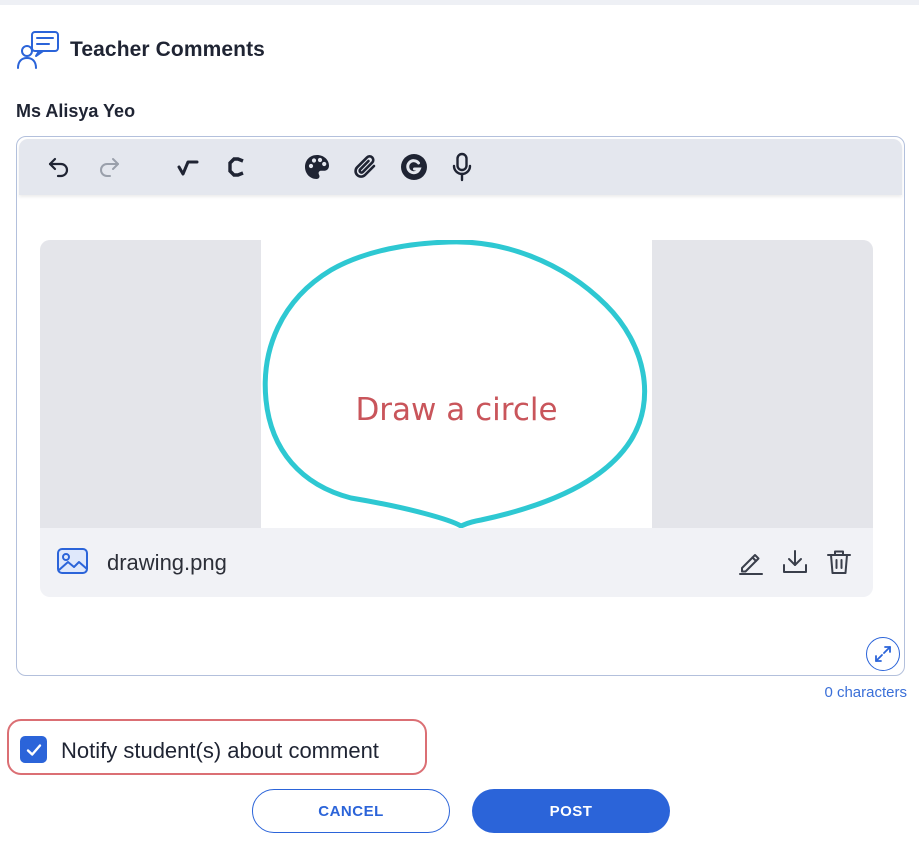  I want to click on checkmark-icon, so click(33, 749).